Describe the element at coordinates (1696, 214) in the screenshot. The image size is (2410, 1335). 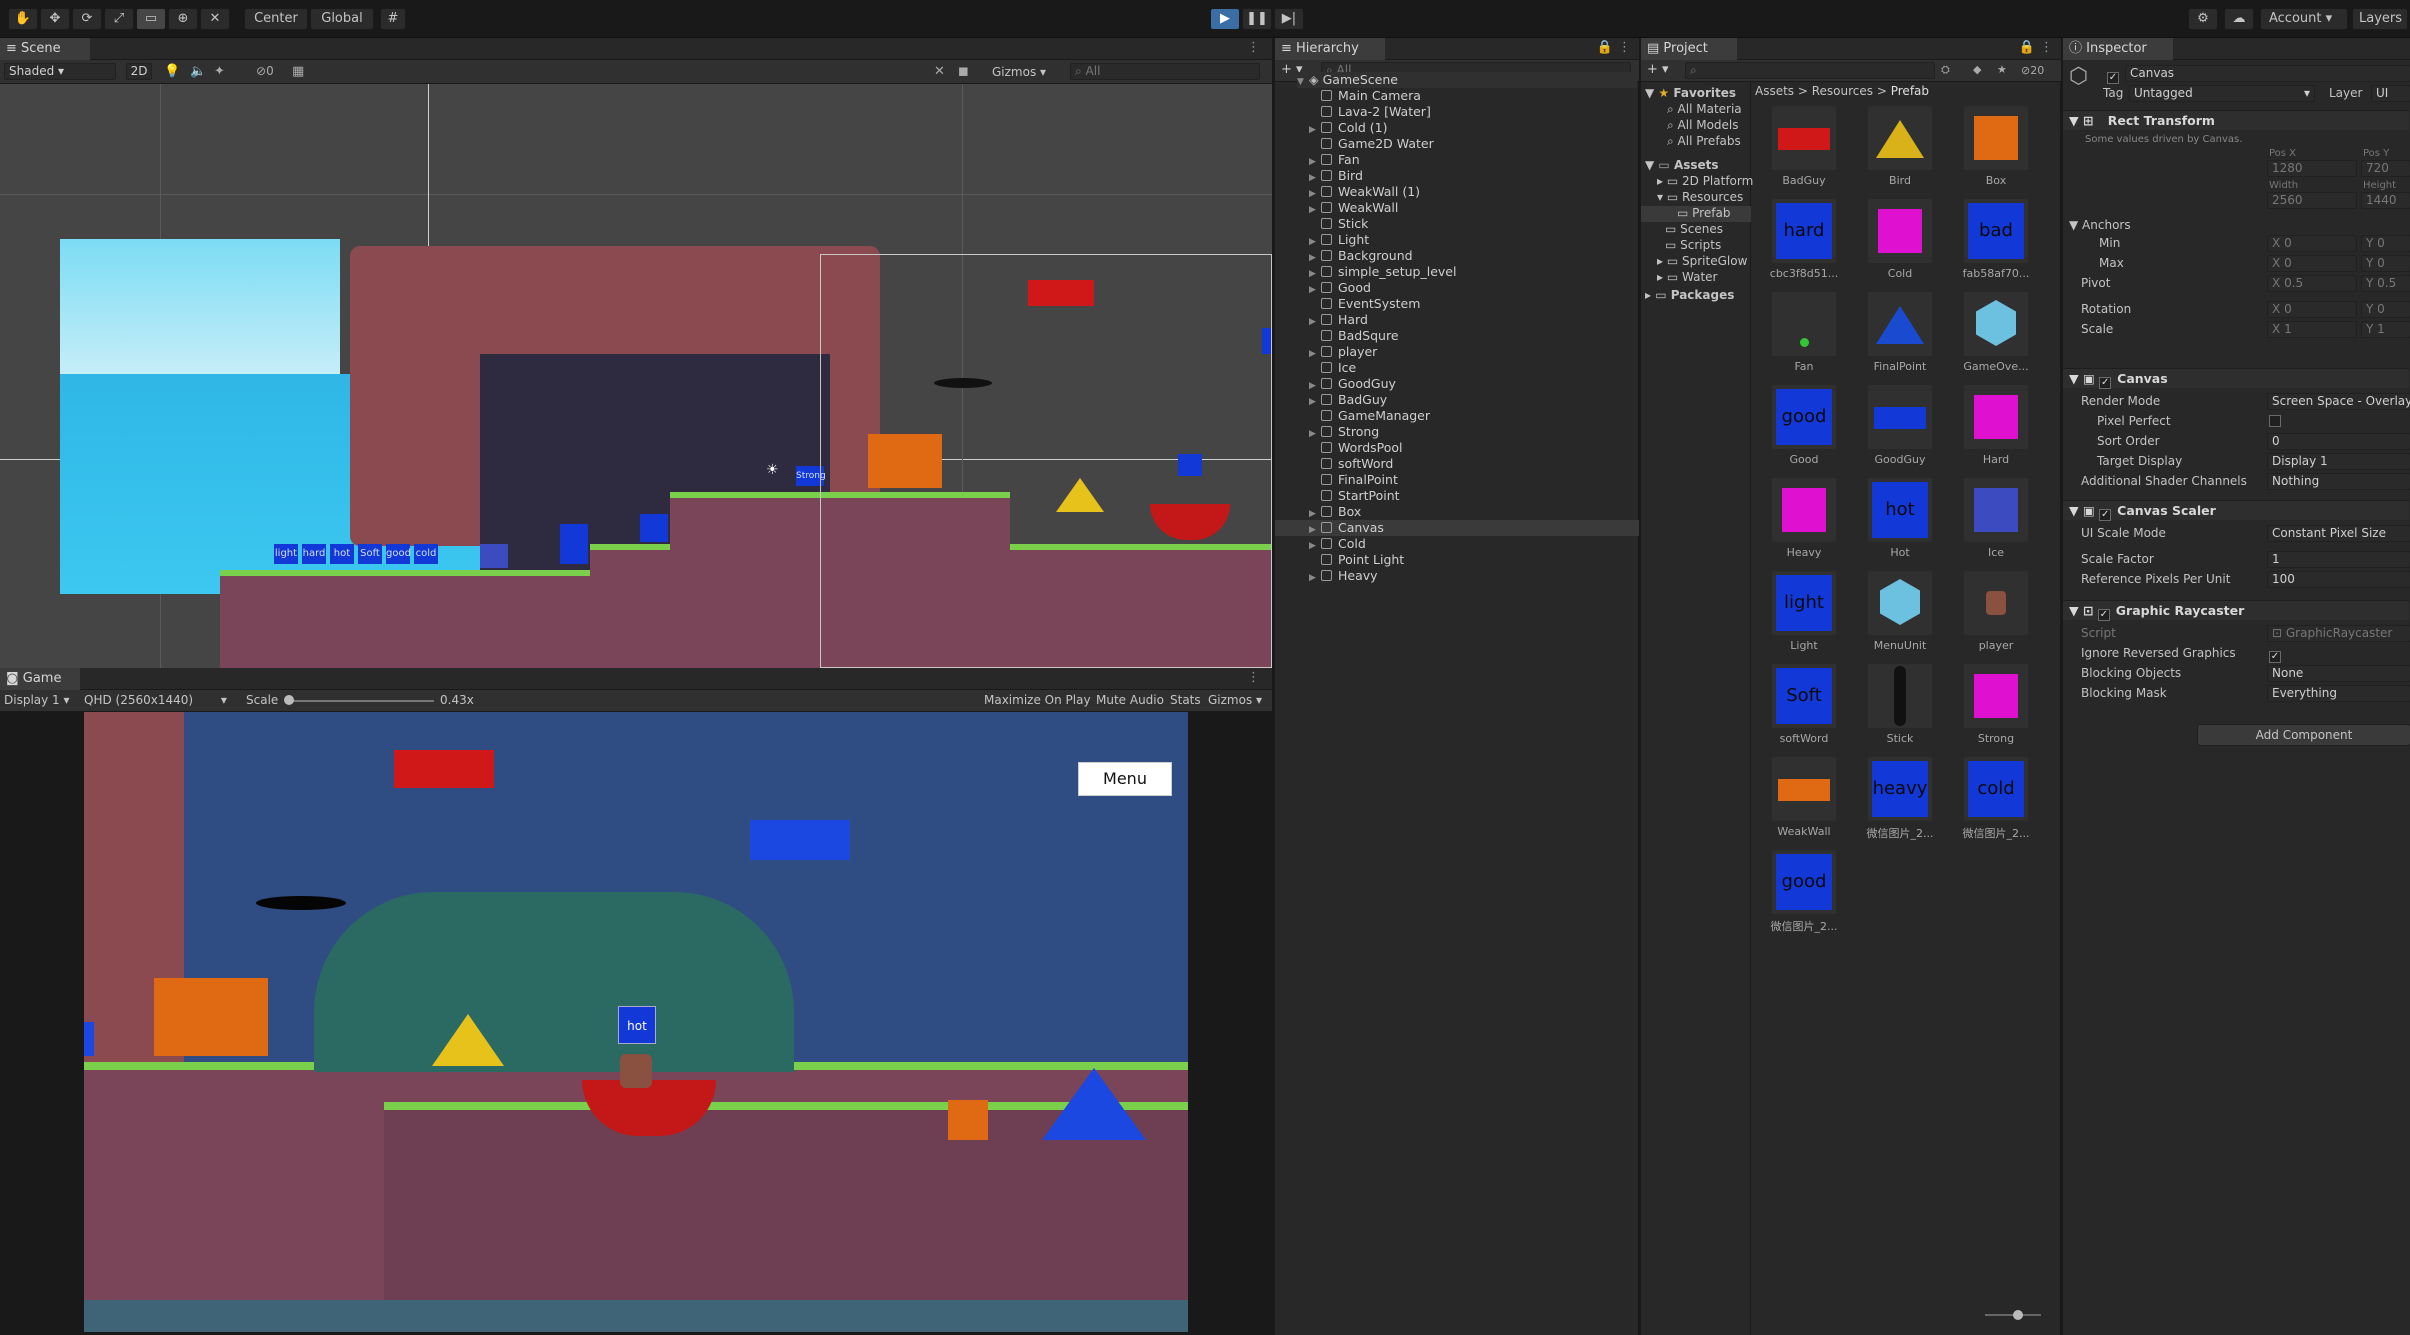
I see `folder-prefab-selected: ▭ Prefab` at that location.